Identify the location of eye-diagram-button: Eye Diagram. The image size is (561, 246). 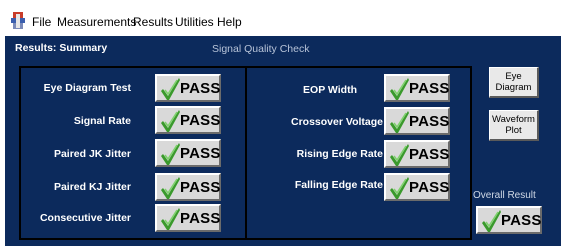
(514, 82).